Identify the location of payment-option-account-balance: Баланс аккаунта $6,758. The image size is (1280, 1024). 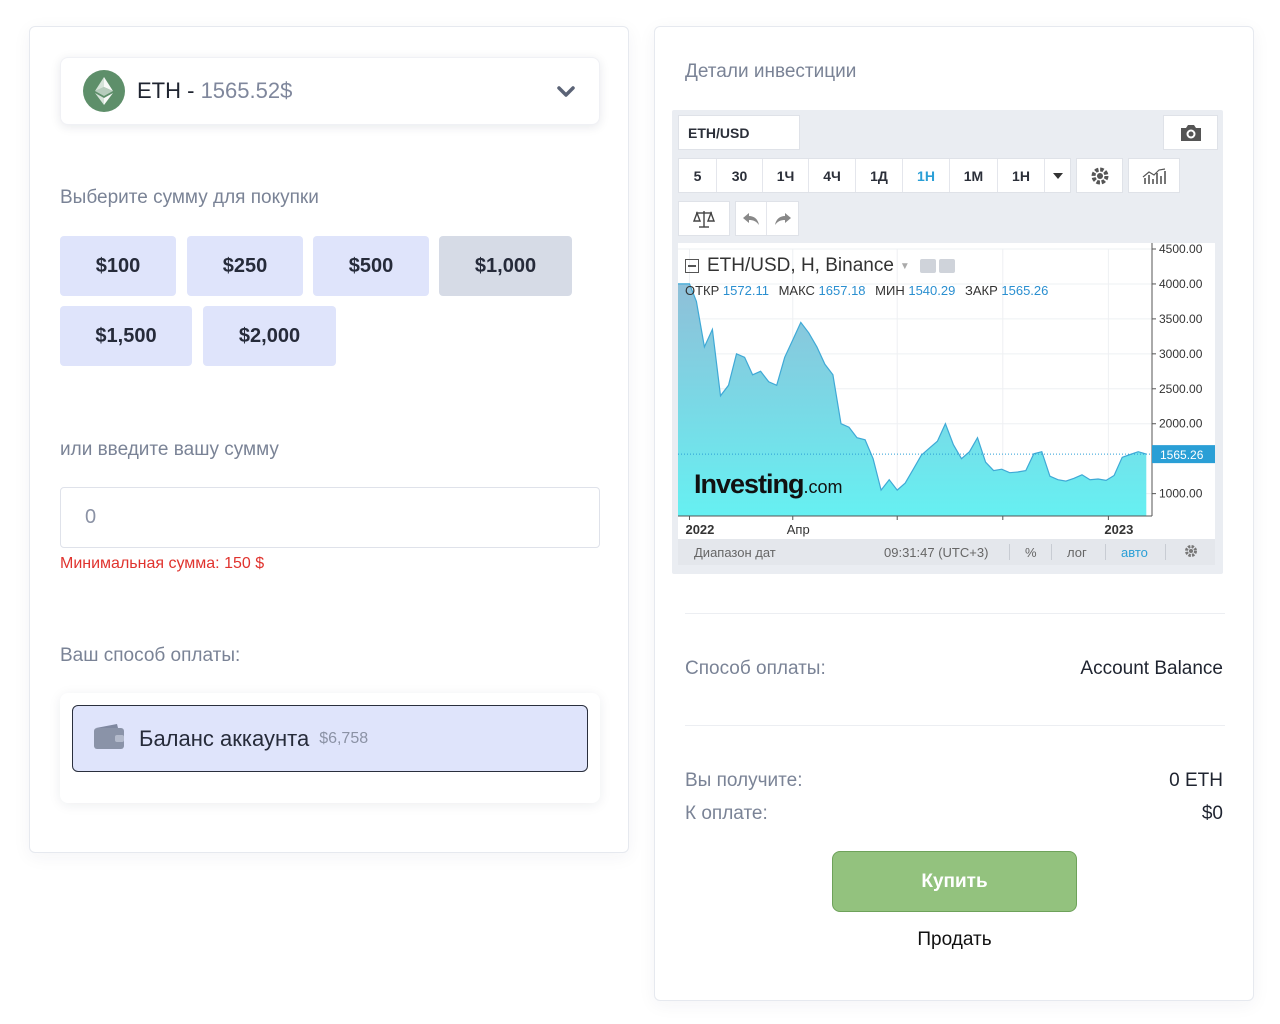
(330, 738).